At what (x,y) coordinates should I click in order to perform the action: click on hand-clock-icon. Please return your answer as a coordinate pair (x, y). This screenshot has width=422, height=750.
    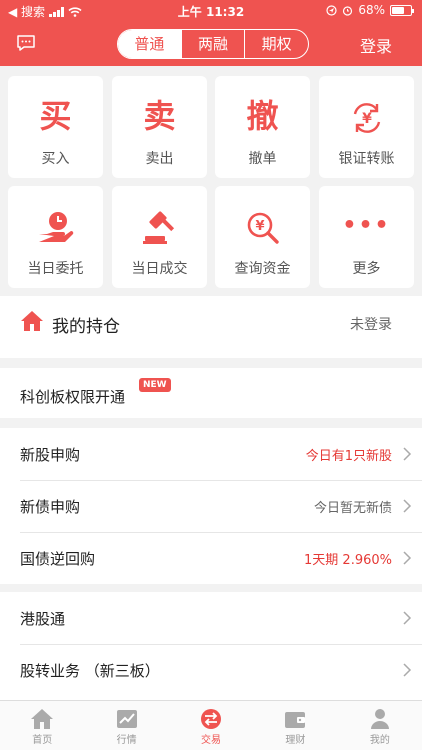
    Looking at the image, I should click on (55, 226).